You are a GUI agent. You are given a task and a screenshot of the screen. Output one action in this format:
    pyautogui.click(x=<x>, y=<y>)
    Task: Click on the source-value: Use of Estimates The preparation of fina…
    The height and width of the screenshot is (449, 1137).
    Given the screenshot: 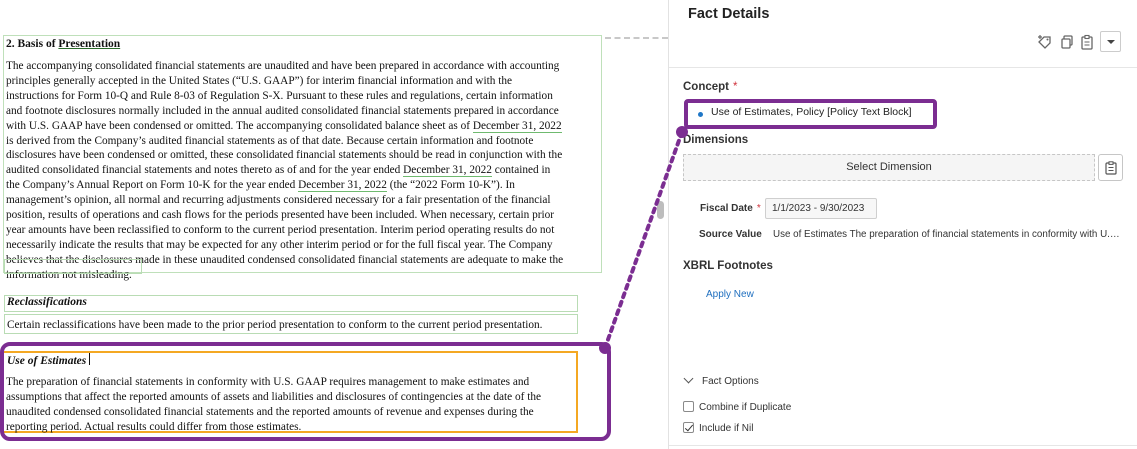 What is the action you would take?
    pyautogui.click(x=948, y=234)
    